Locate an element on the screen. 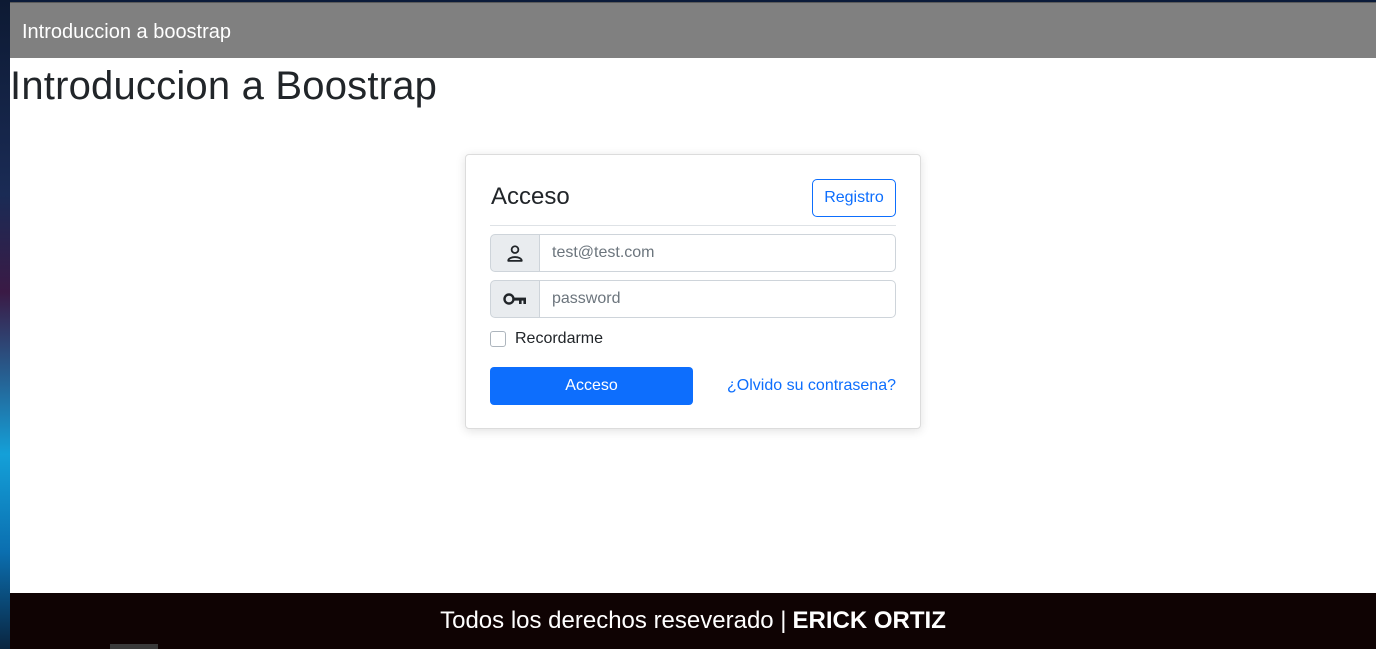 The height and width of the screenshot is (649, 1376). login-title: Acceso is located at coordinates (530, 196).